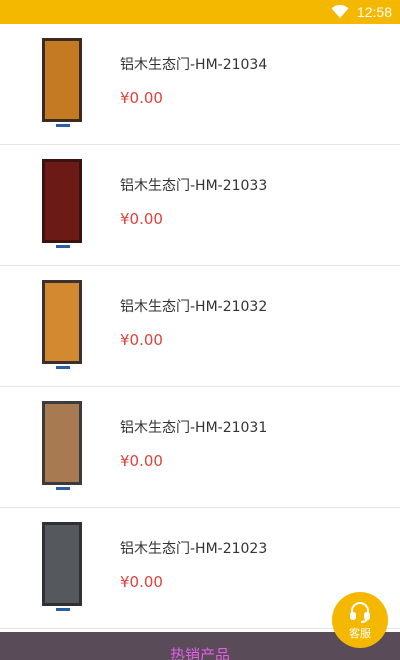 This screenshot has height=660, width=400. Describe the element at coordinates (194, 428) in the screenshot. I see `product-name: 铝木生态门-HM-21031` at that location.